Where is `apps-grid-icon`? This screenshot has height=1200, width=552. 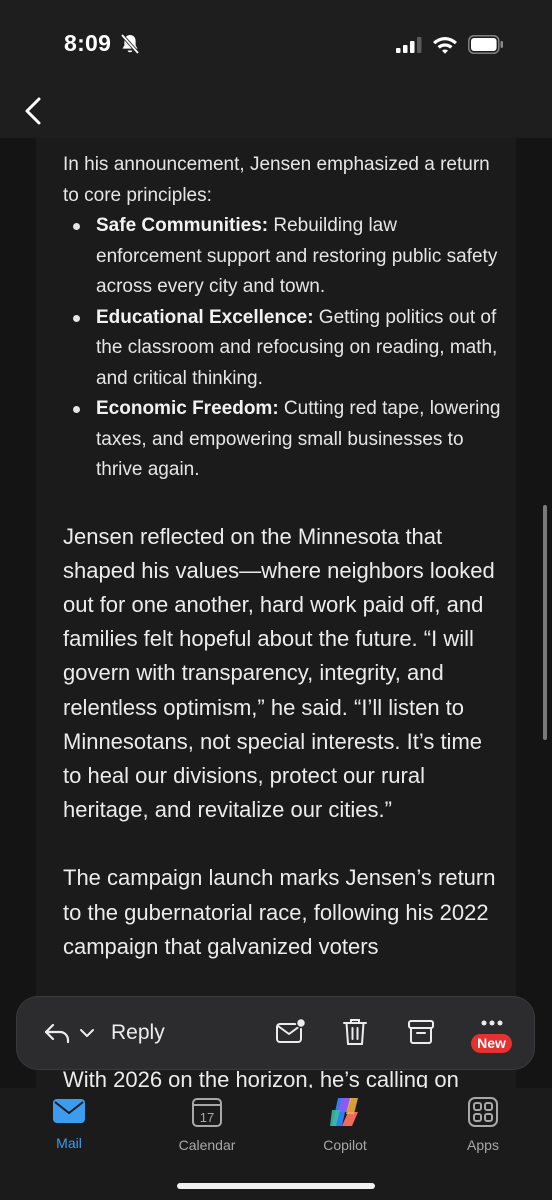
apps-grid-icon is located at coordinates (483, 1112).